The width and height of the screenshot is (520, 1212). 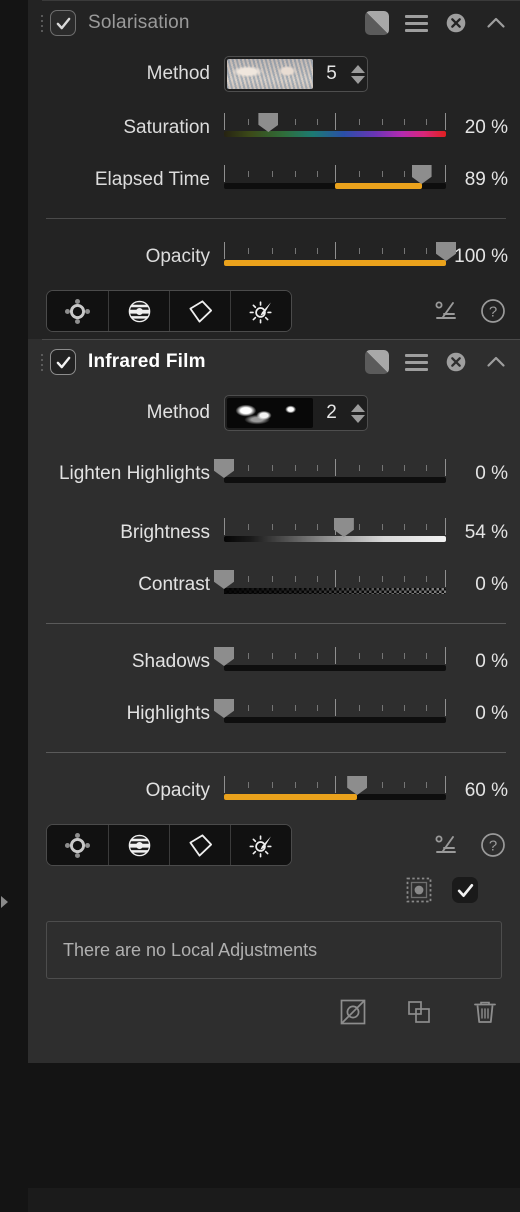 I want to click on footer-strip, so click(x=274, y=1200).